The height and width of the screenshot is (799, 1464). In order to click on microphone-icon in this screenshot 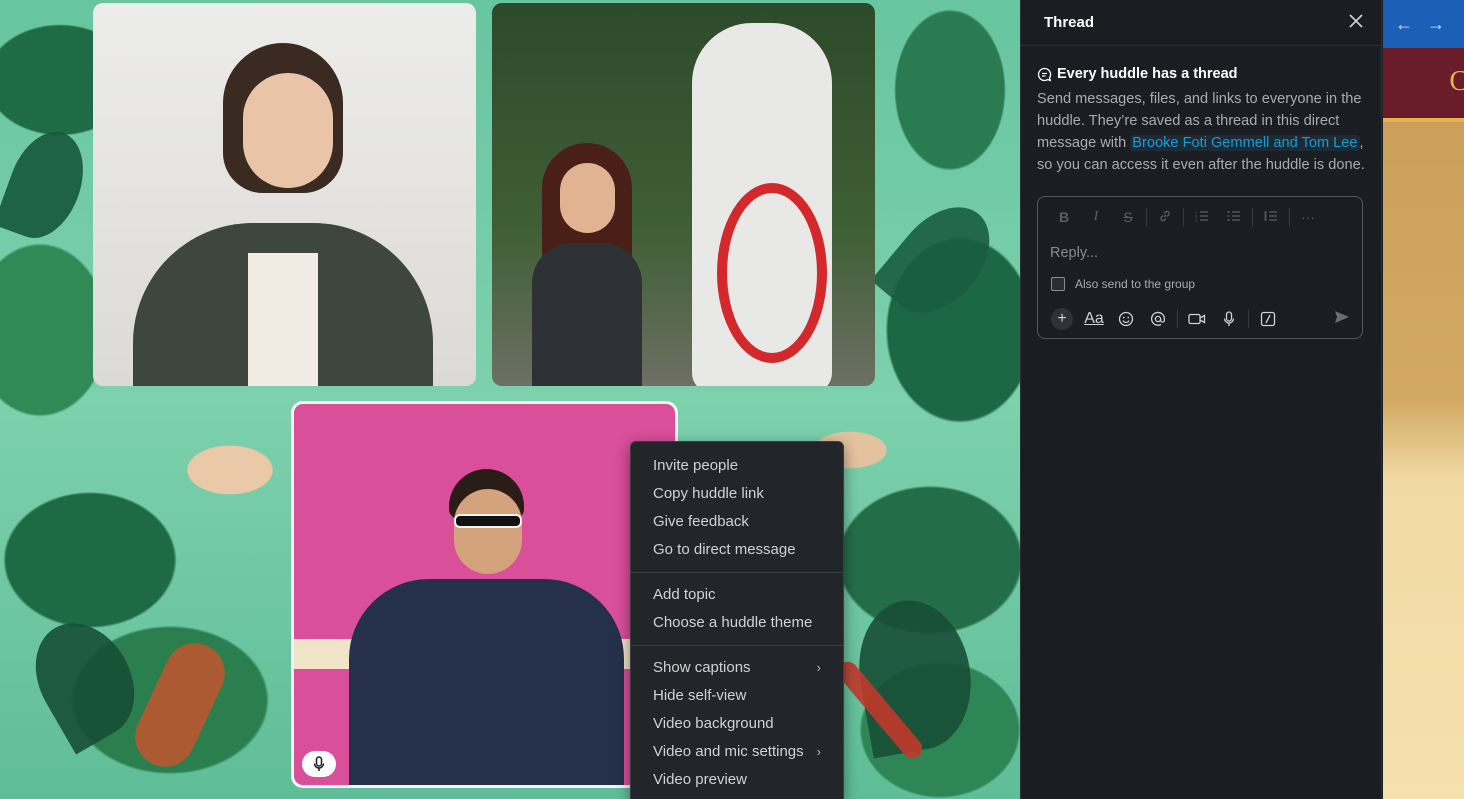, I will do `click(319, 763)`.